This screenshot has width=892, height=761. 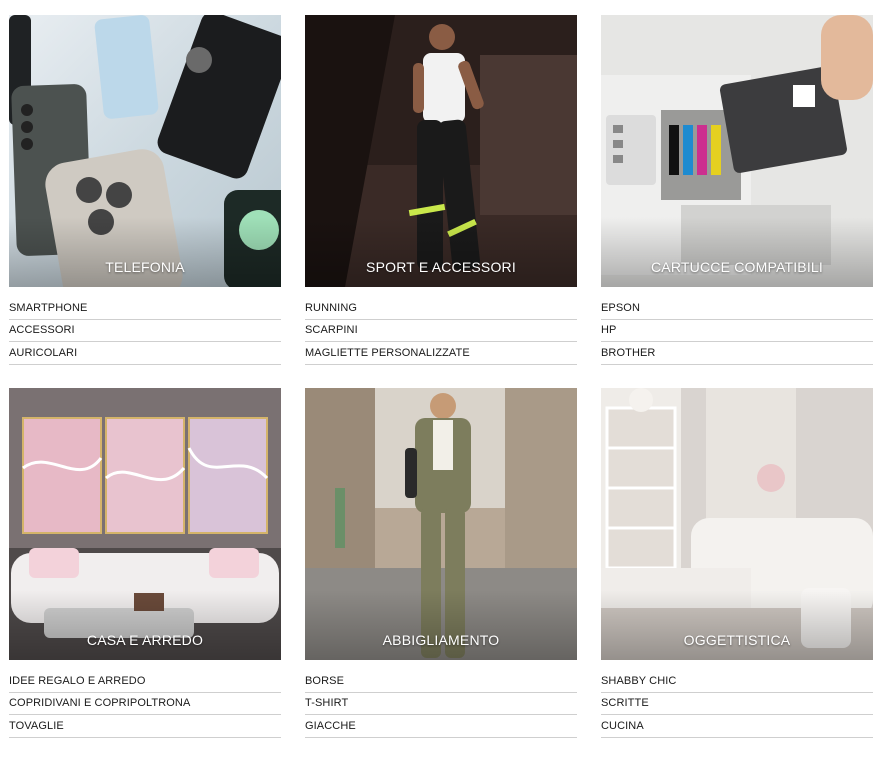 I want to click on link-magliette-personalizzate: MAGLIETTE PERSONALIZZATE, so click(x=387, y=353).